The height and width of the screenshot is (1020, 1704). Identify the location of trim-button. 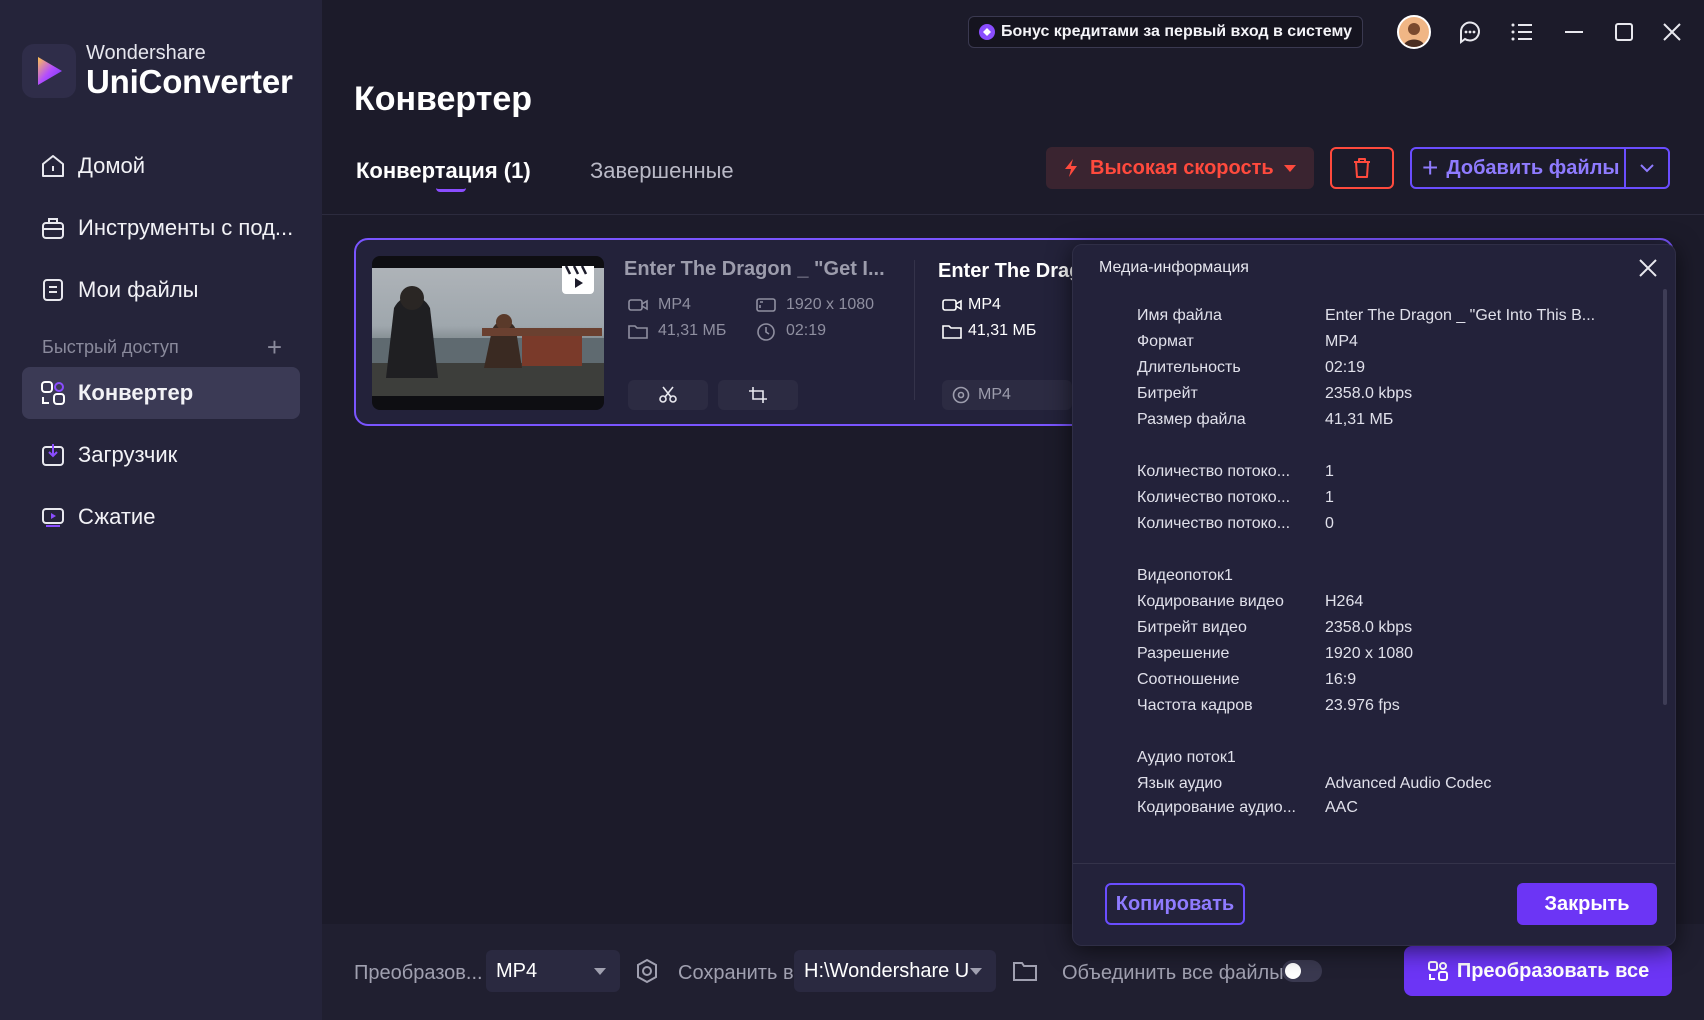
(668, 395).